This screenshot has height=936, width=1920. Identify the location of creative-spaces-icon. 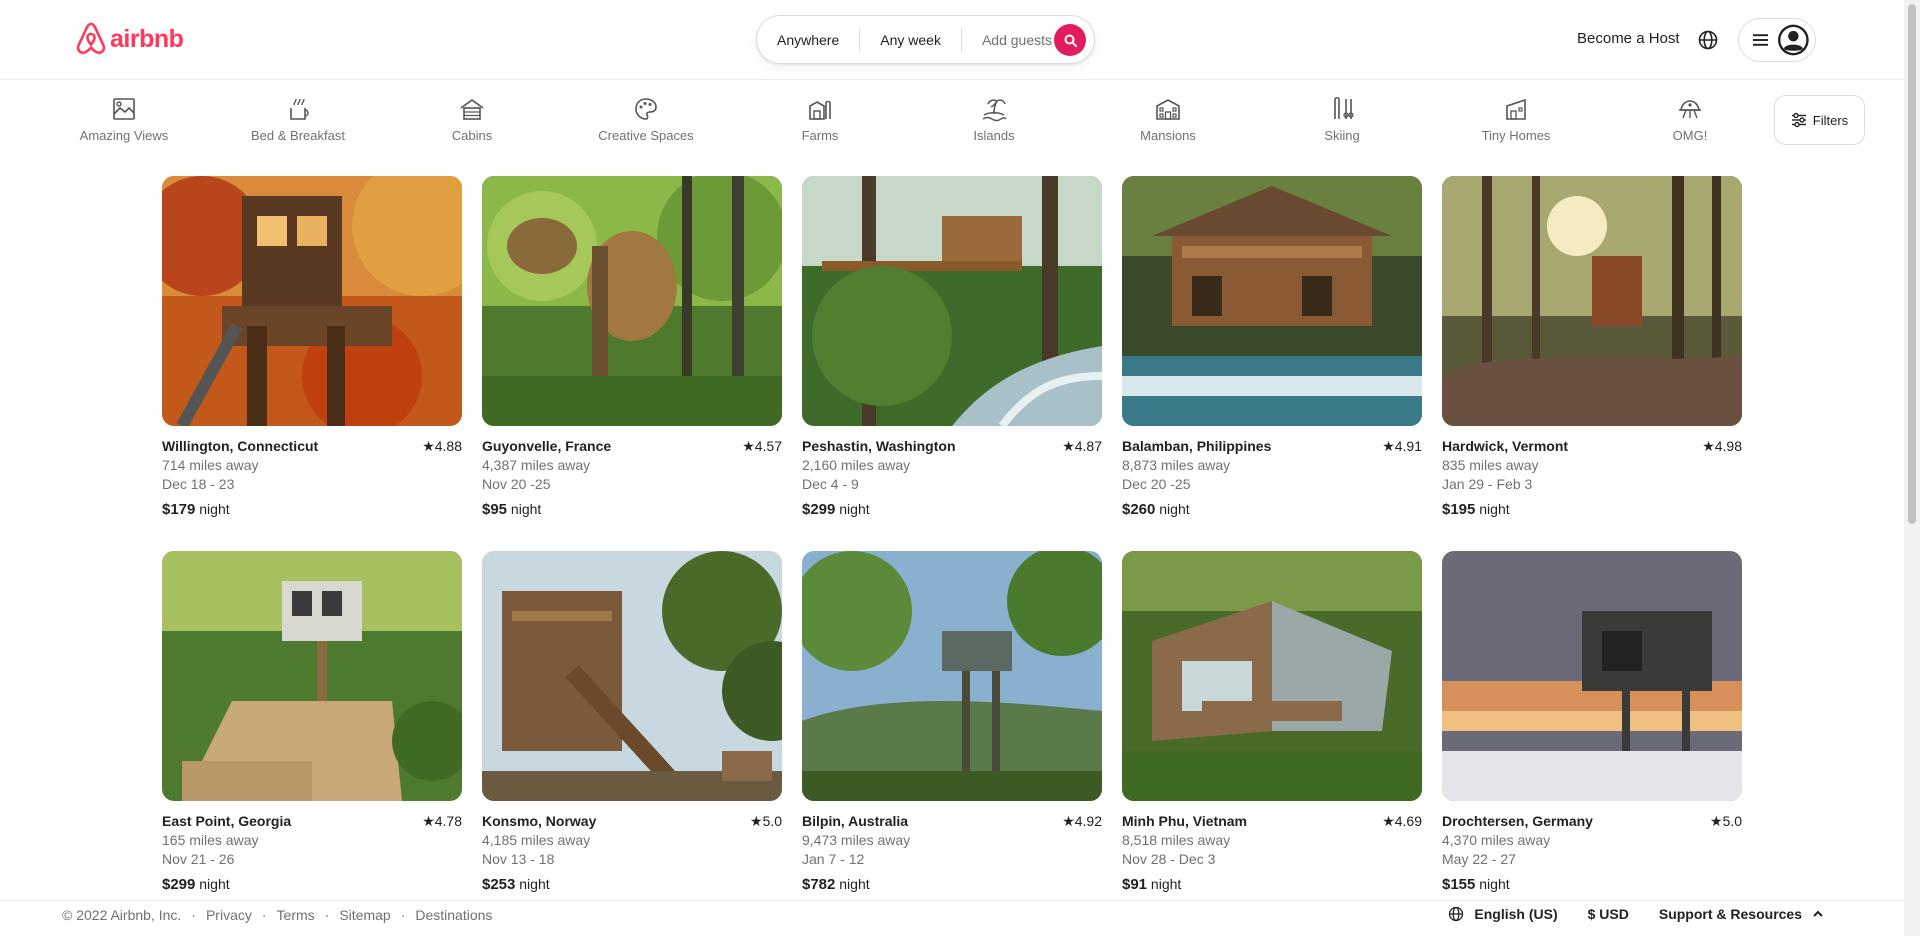
(646, 109).